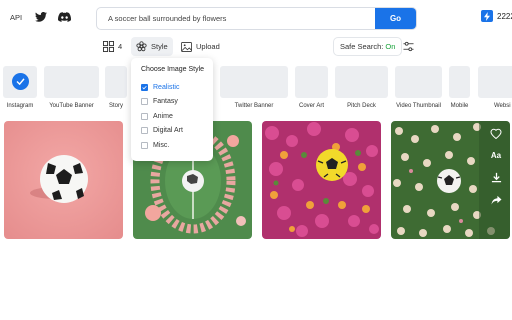  I want to click on format-instagram: Instagram, so click(20, 87).